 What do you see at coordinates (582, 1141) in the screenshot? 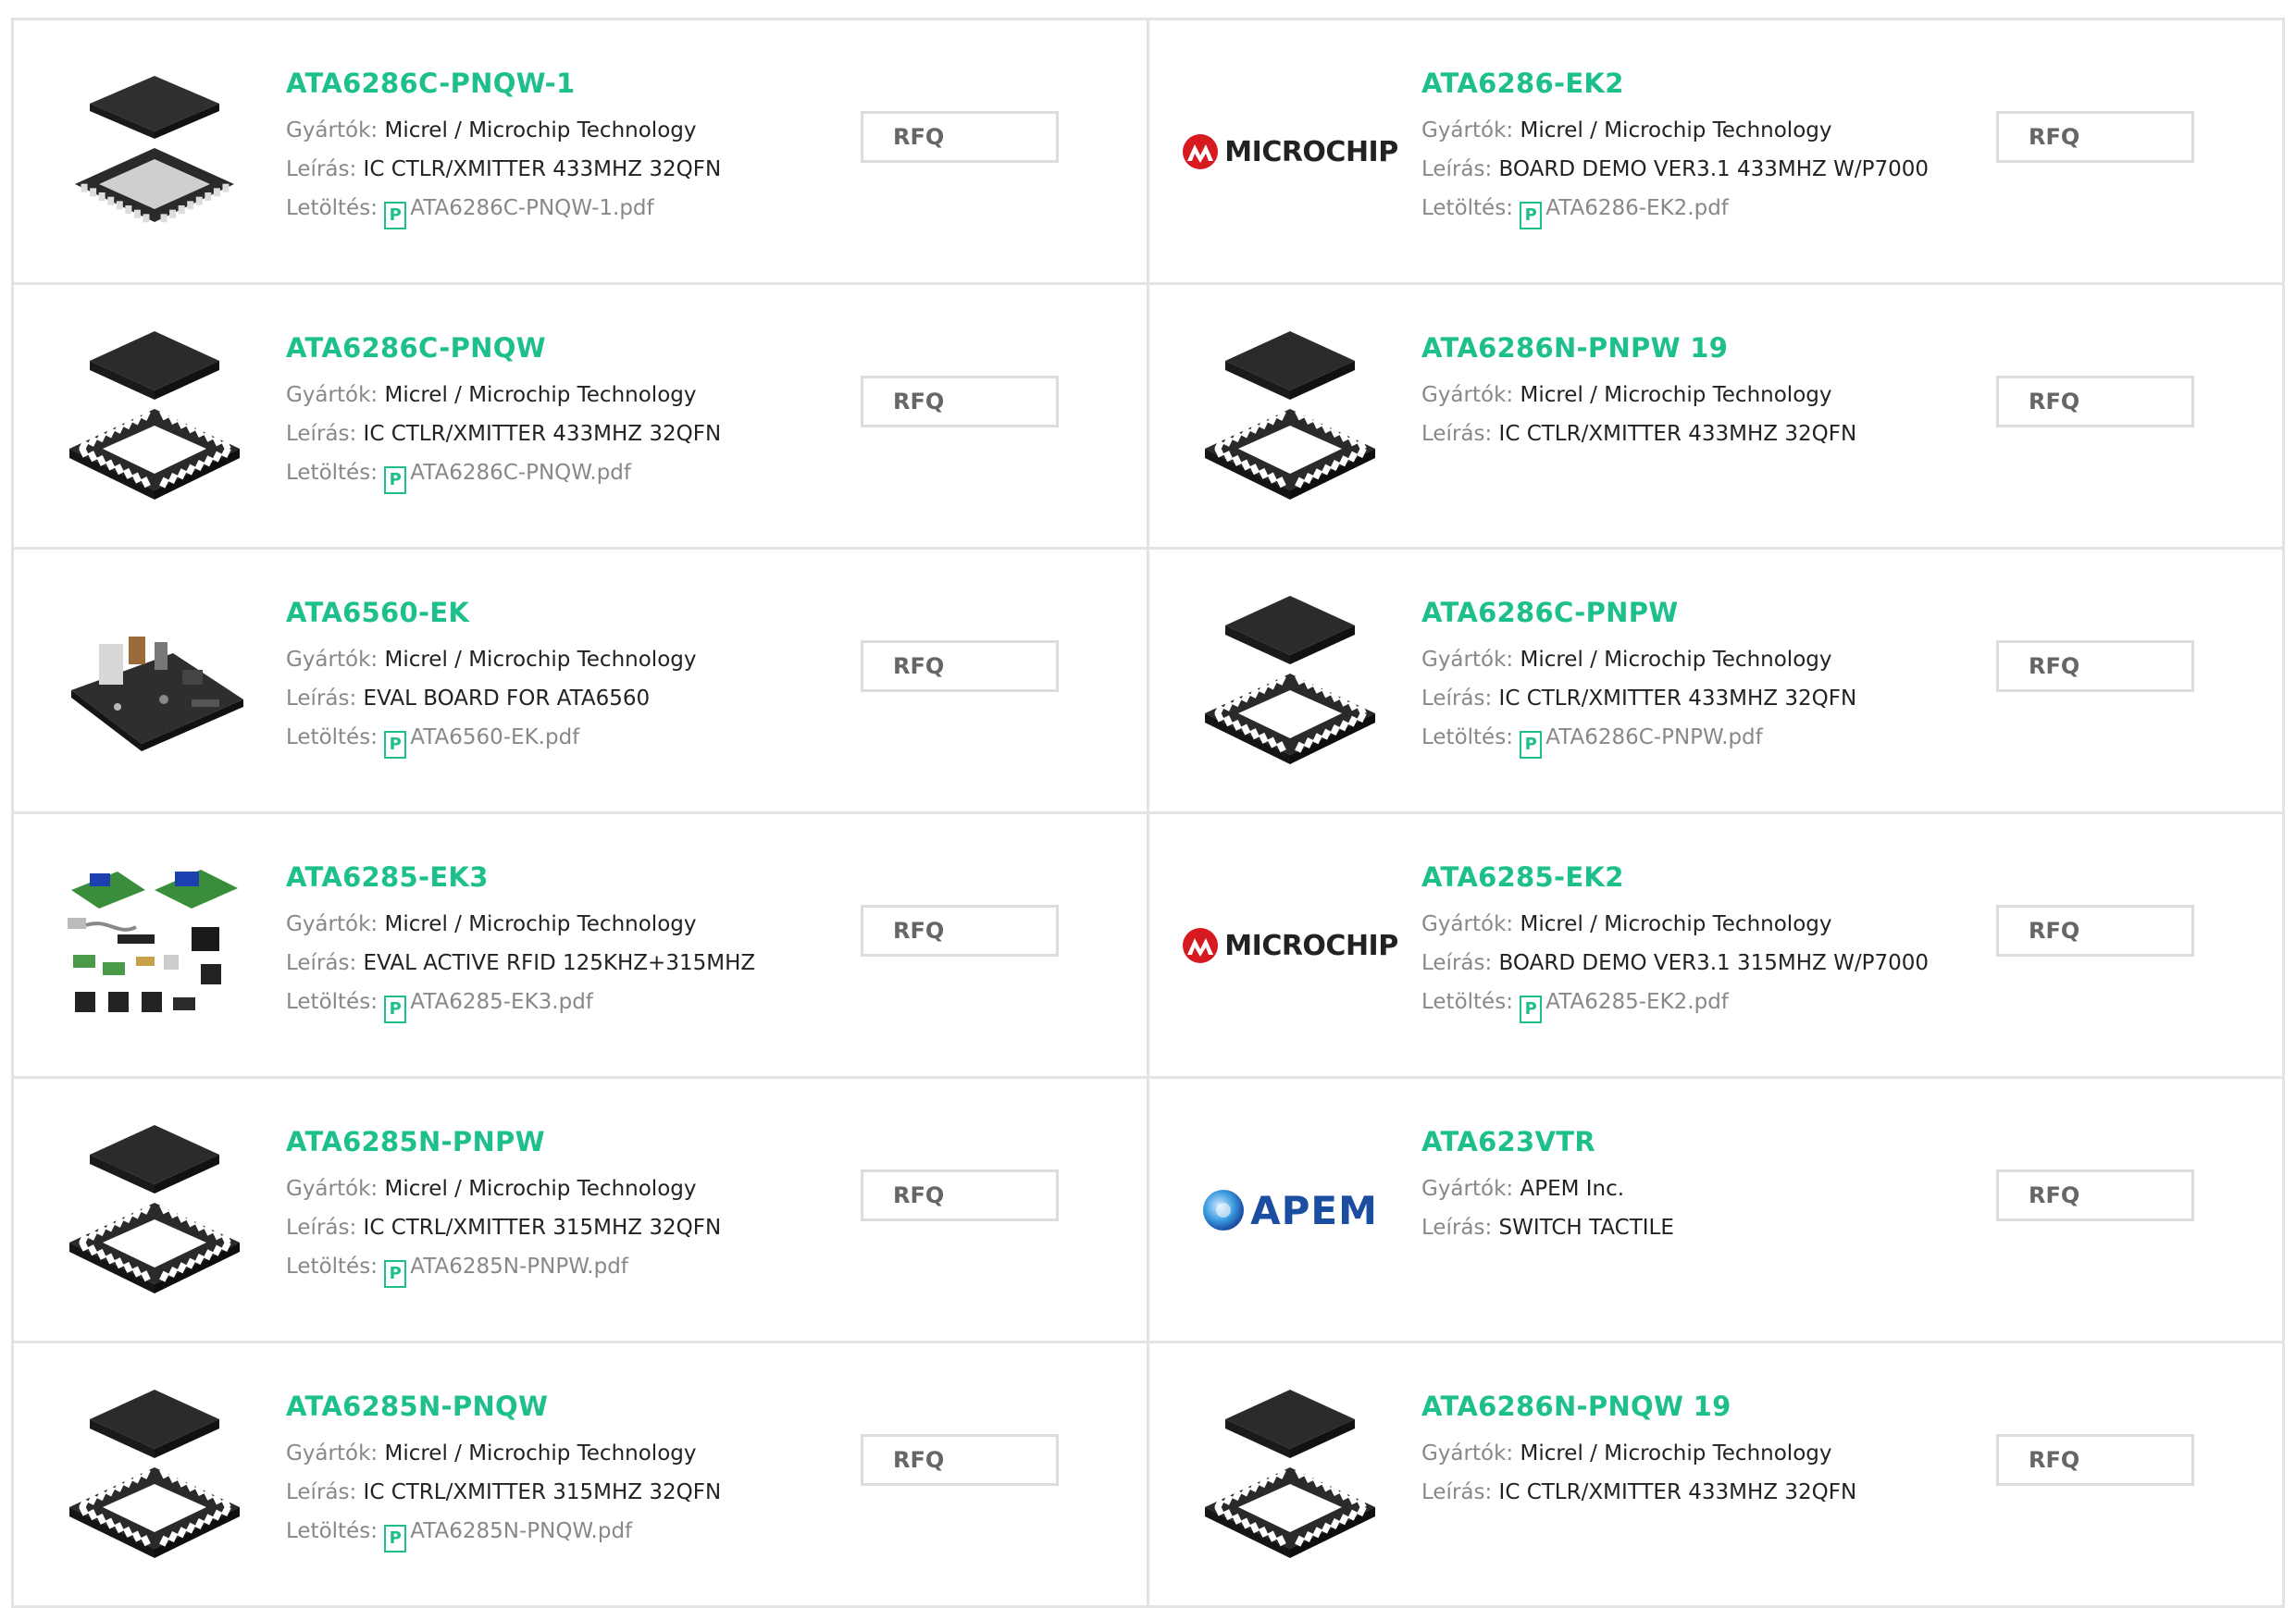
I see `part-number-link: ATA6285N-PNPW` at bounding box center [582, 1141].